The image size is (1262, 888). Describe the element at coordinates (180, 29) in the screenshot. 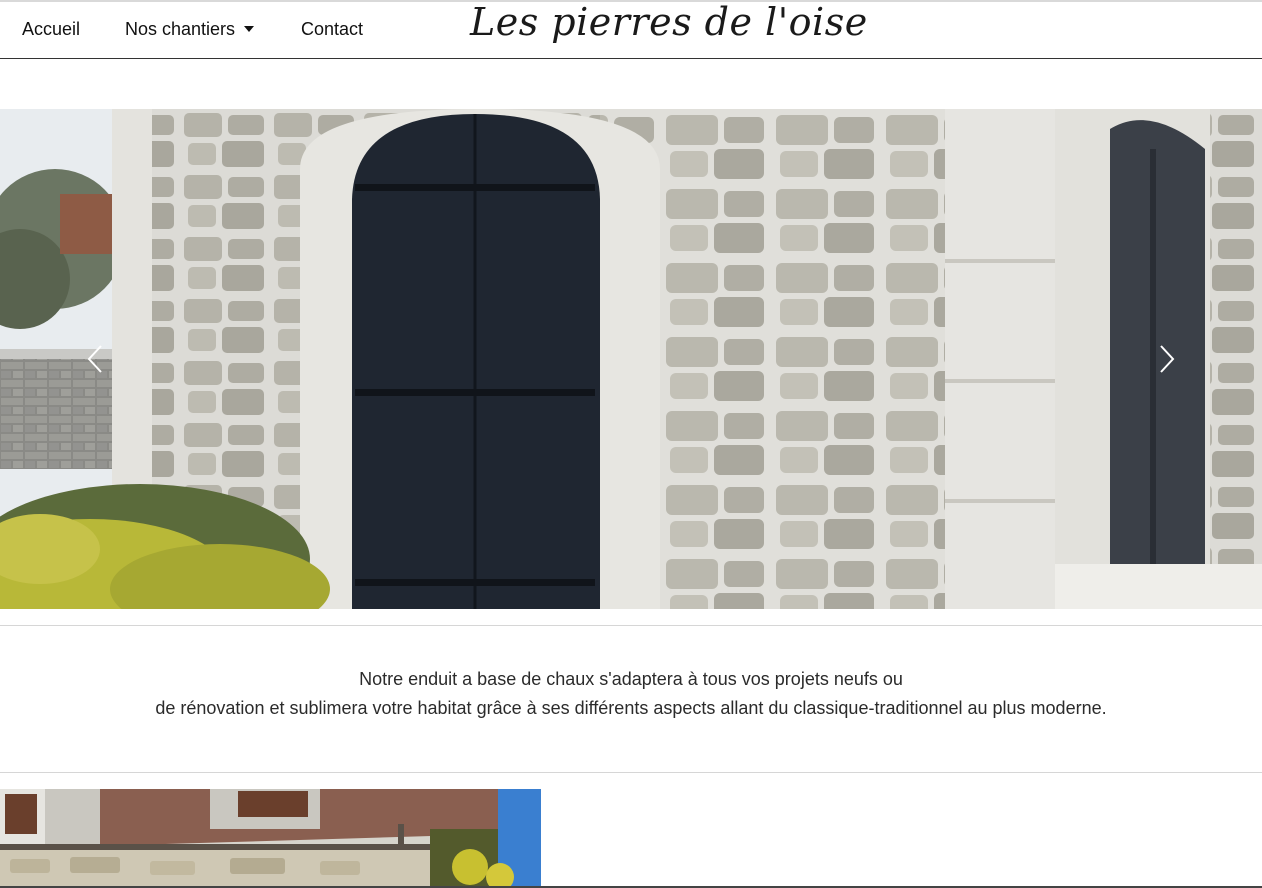

I see `nav-nos-chantiers-label: Nos chantiers` at that location.